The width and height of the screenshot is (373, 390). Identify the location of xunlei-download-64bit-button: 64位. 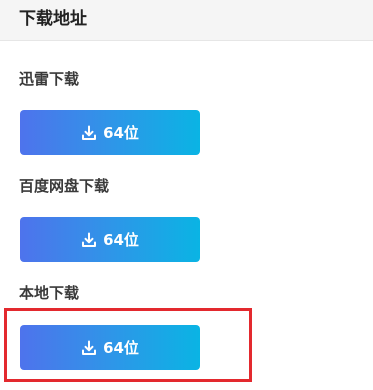
(110, 132).